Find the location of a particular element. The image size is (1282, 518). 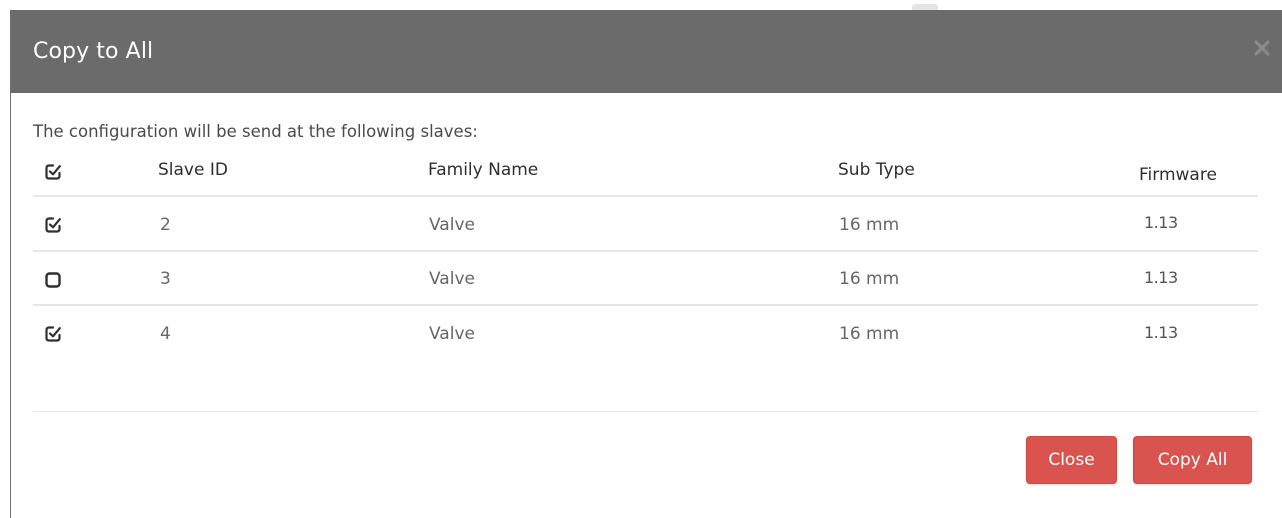

checkbox-empty-icon is located at coordinates (53, 280).